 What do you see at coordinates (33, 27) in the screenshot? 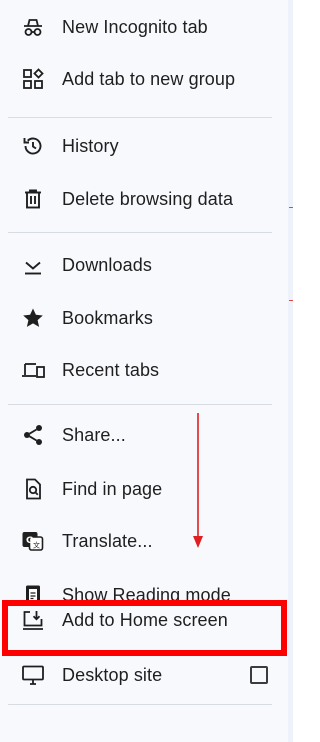
I see `incognito-icon` at bounding box center [33, 27].